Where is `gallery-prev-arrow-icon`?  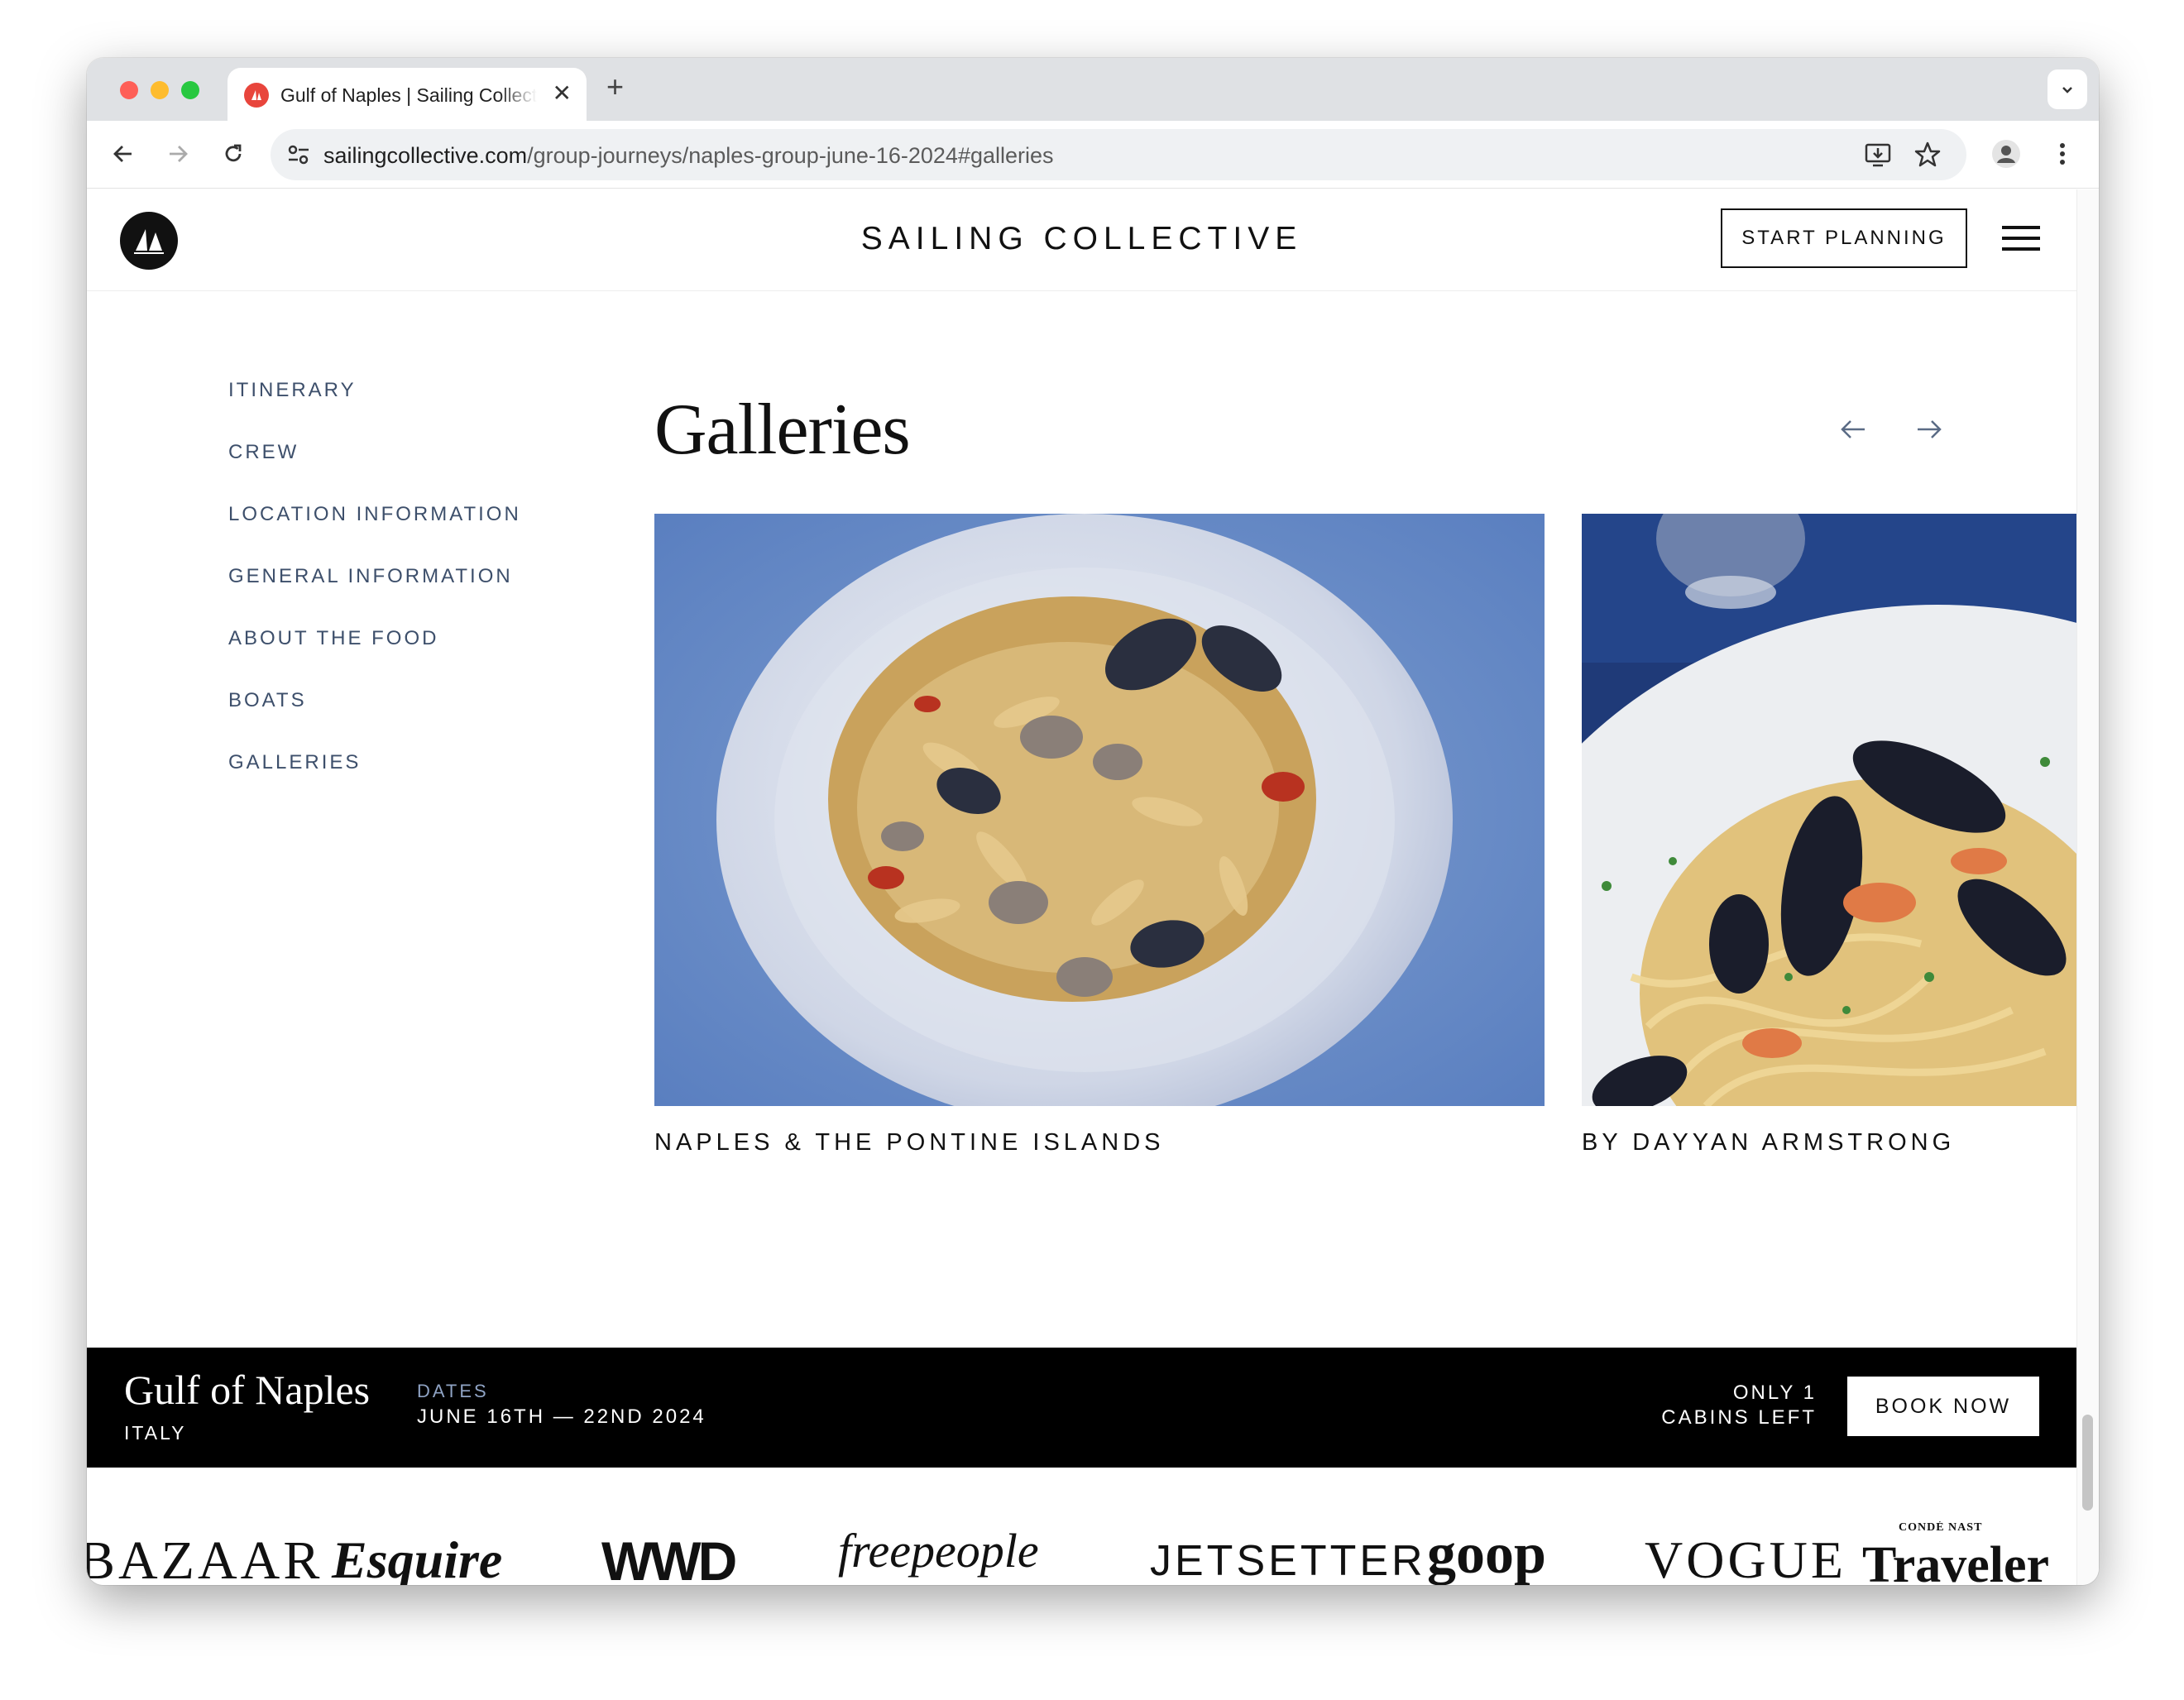 gallery-prev-arrow-icon is located at coordinates (1853, 429).